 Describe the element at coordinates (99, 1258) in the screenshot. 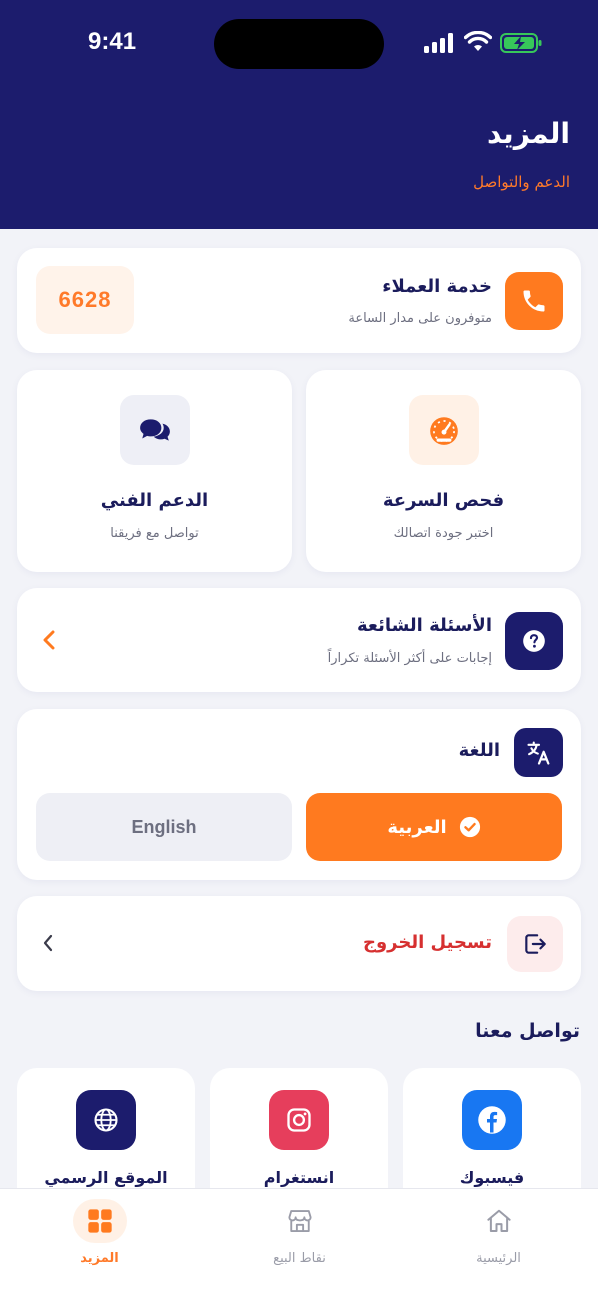

I see `tab-more-label: المزيد` at that location.